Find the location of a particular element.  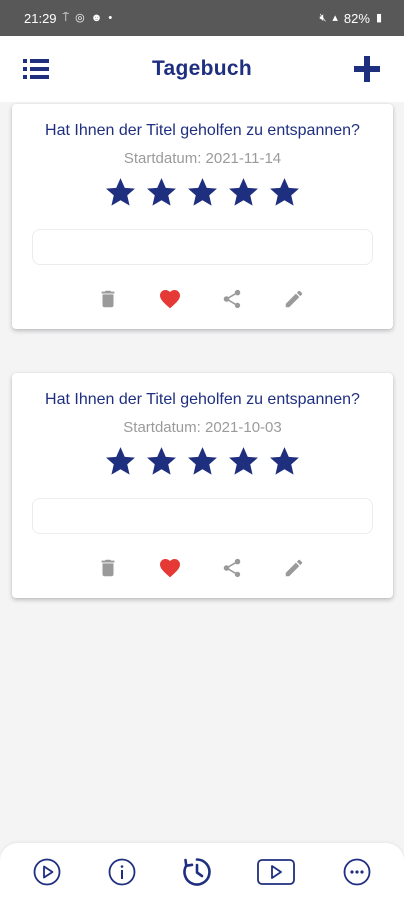

instagram-icon: ◎ is located at coordinates (80, 17).